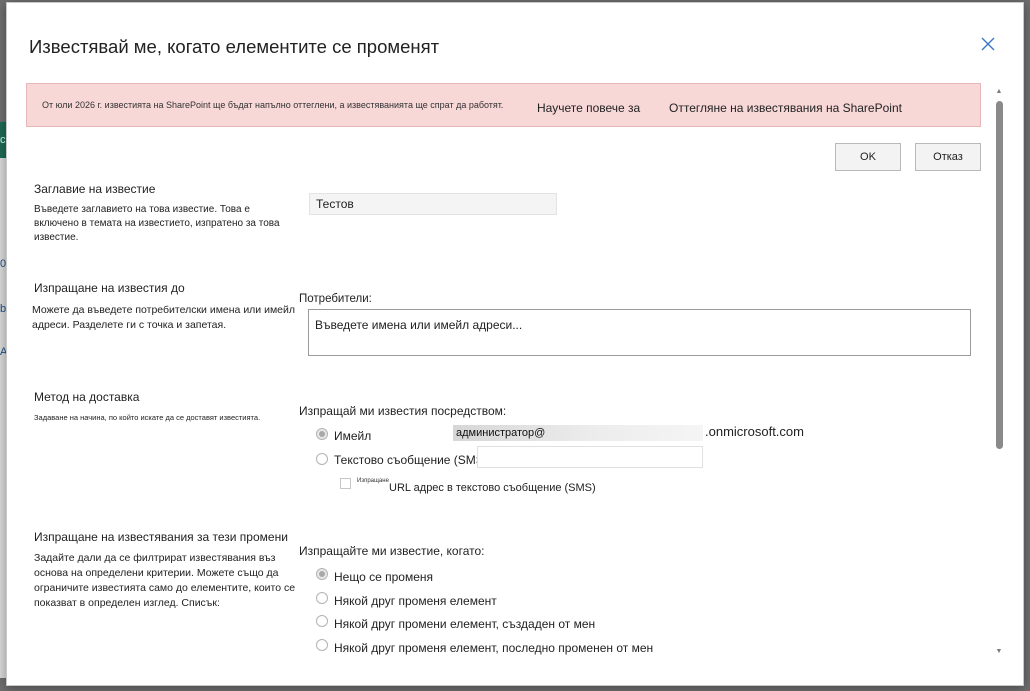 This screenshot has height=691, width=1030. I want to click on send-via-label: Изпращай ми известия посредством:, so click(403, 411).